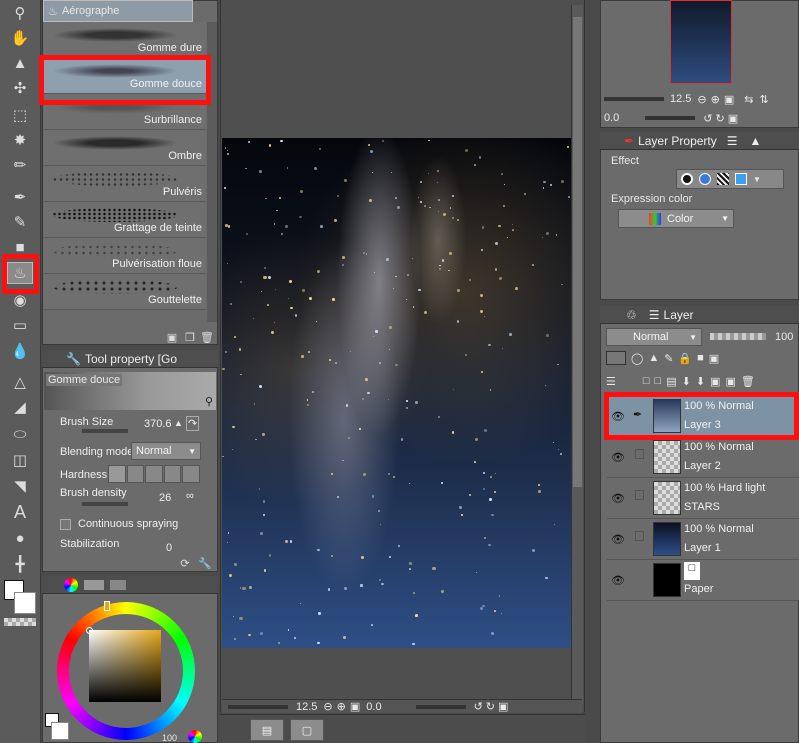 The width and height of the screenshot is (799, 743). I want to click on layer-blend-mode-dropdown: Normal ▼, so click(654, 337).